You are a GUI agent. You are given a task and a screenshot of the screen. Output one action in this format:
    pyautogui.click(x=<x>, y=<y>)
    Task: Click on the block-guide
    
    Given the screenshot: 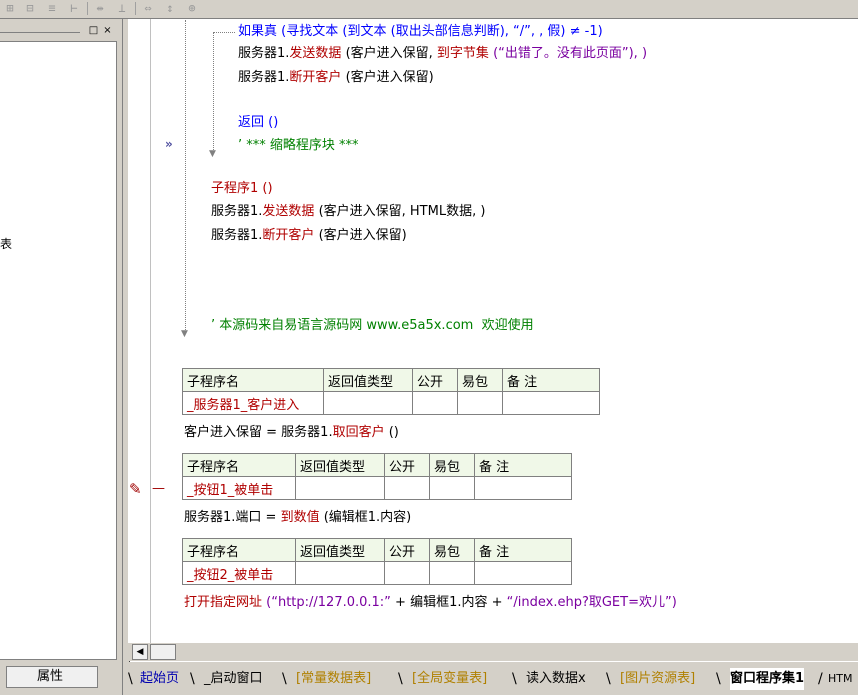 What is the action you would take?
    pyautogui.click(x=185, y=176)
    